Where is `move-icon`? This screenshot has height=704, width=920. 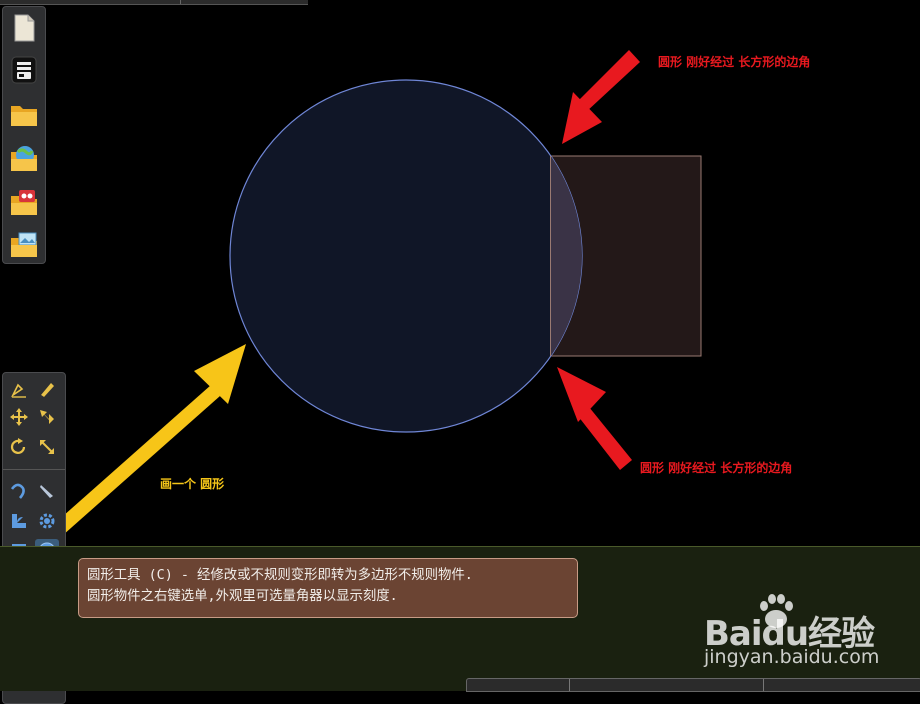
move-icon is located at coordinates (19, 417).